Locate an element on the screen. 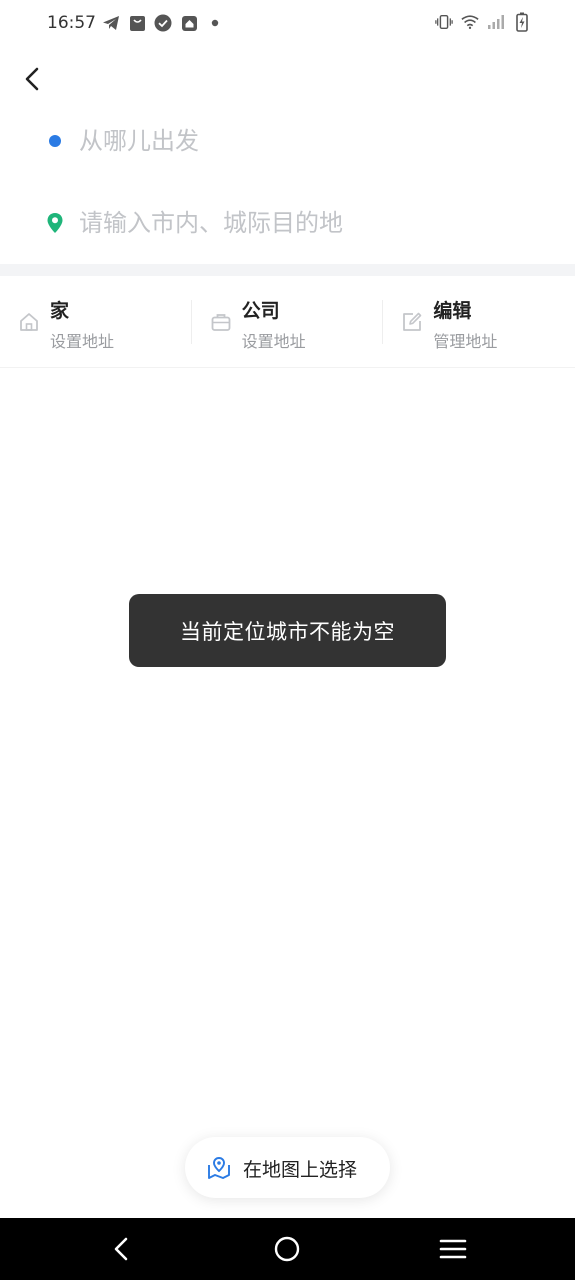 This screenshot has width=575, height=1280. vibrate-icon is located at coordinates (444, 22).